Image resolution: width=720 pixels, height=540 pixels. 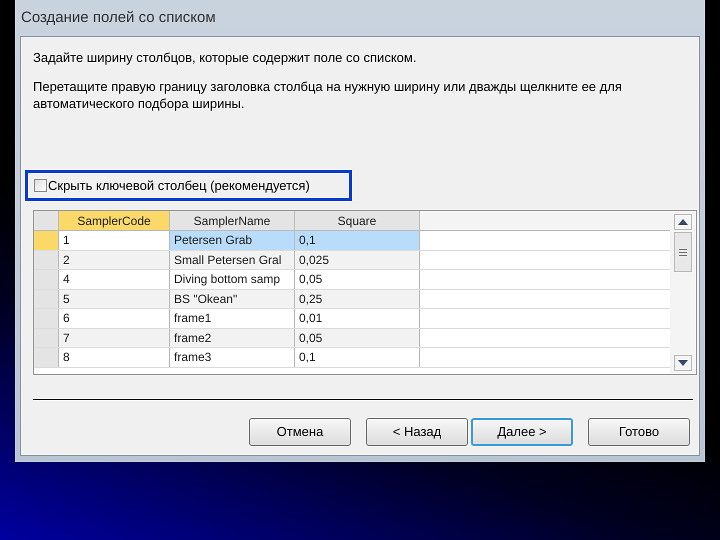 I want to click on table-cell: 7, so click(x=114, y=337).